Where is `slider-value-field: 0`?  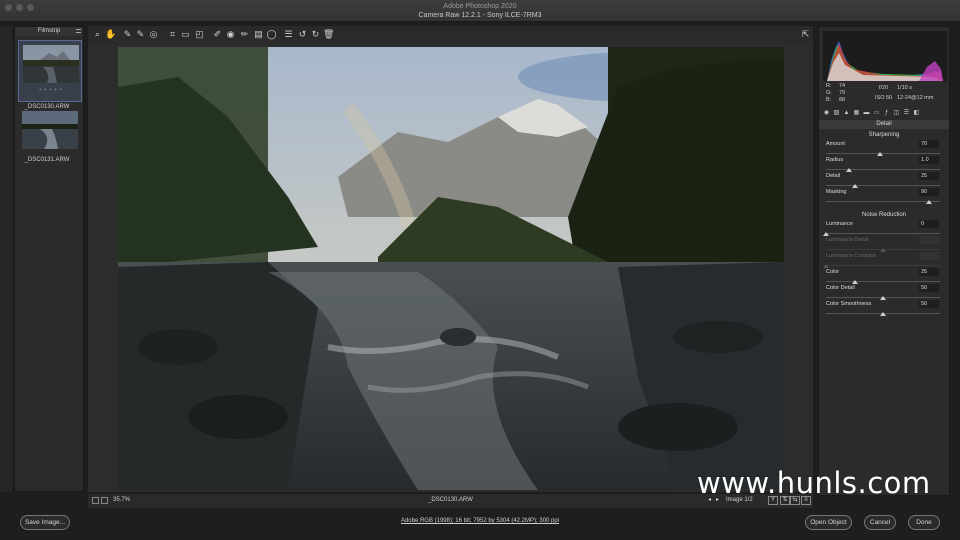
slider-value-field: 0 is located at coordinates (929, 224).